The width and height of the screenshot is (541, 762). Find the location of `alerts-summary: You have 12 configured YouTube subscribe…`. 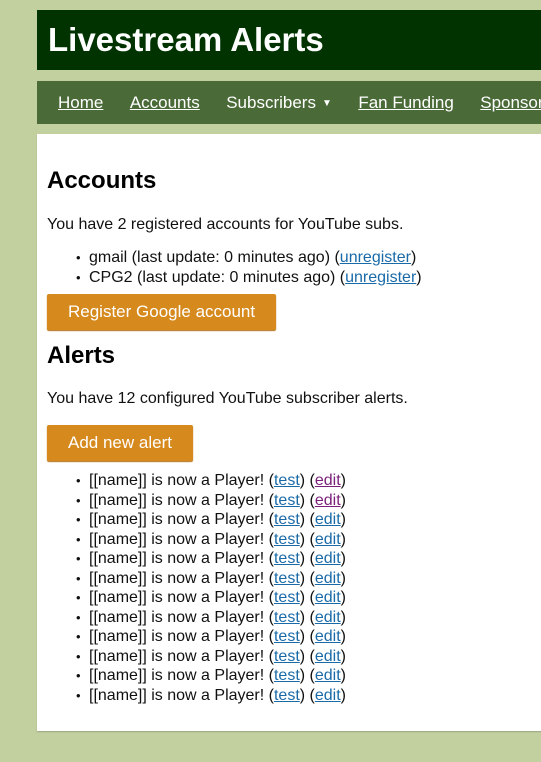

alerts-summary: You have 12 configured YouTube subscribe… is located at coordinates (227, 398).